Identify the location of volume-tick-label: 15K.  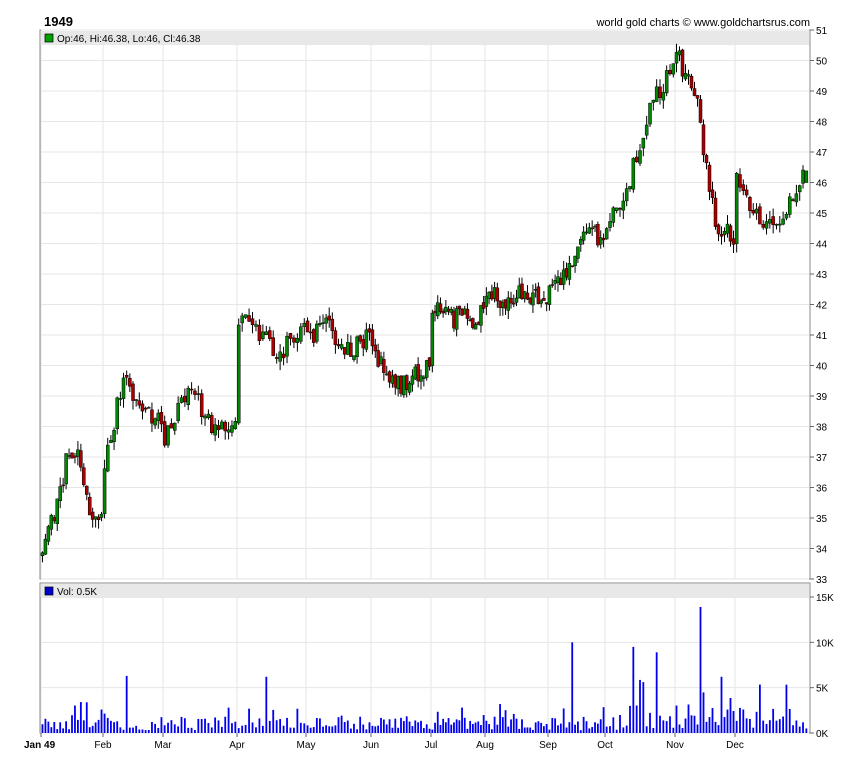
(825, 598).